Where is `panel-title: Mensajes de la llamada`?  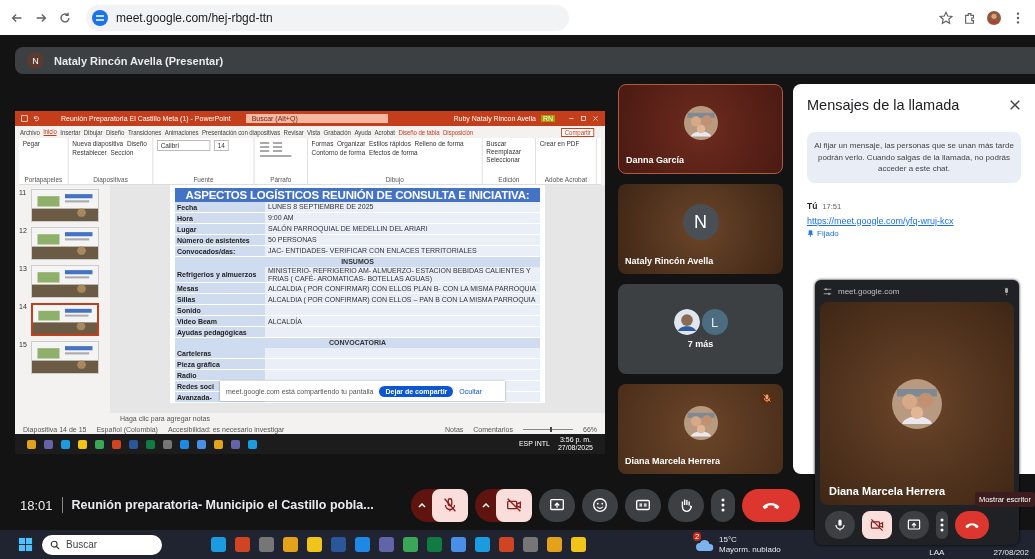 panel-title: Mensajes de la llamada is located at coordinates (883, 105).